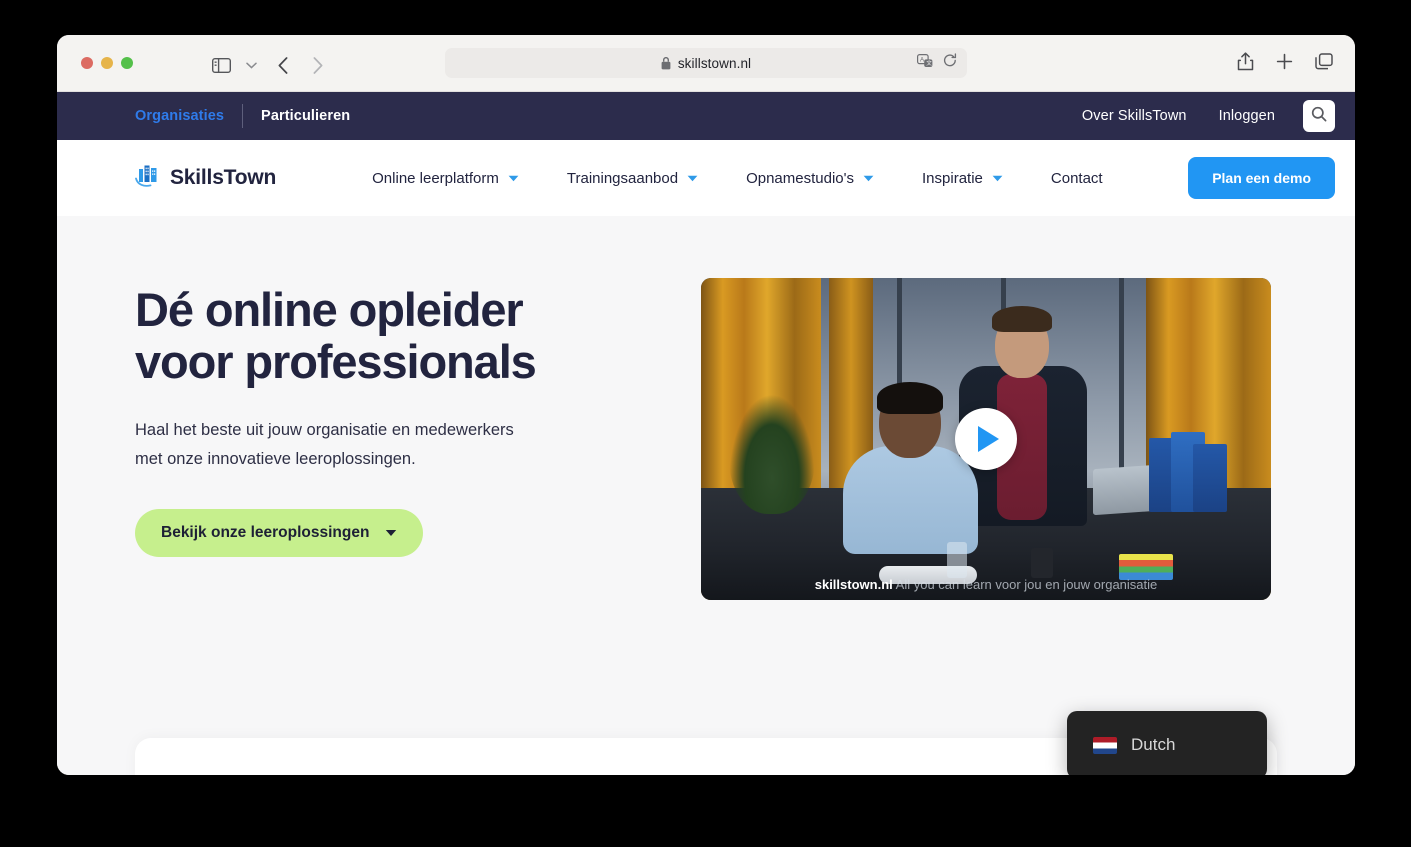 The width and height of the screenshot is (1411, 847). I want to click on forward-arrow-icon, so click(318, 65).